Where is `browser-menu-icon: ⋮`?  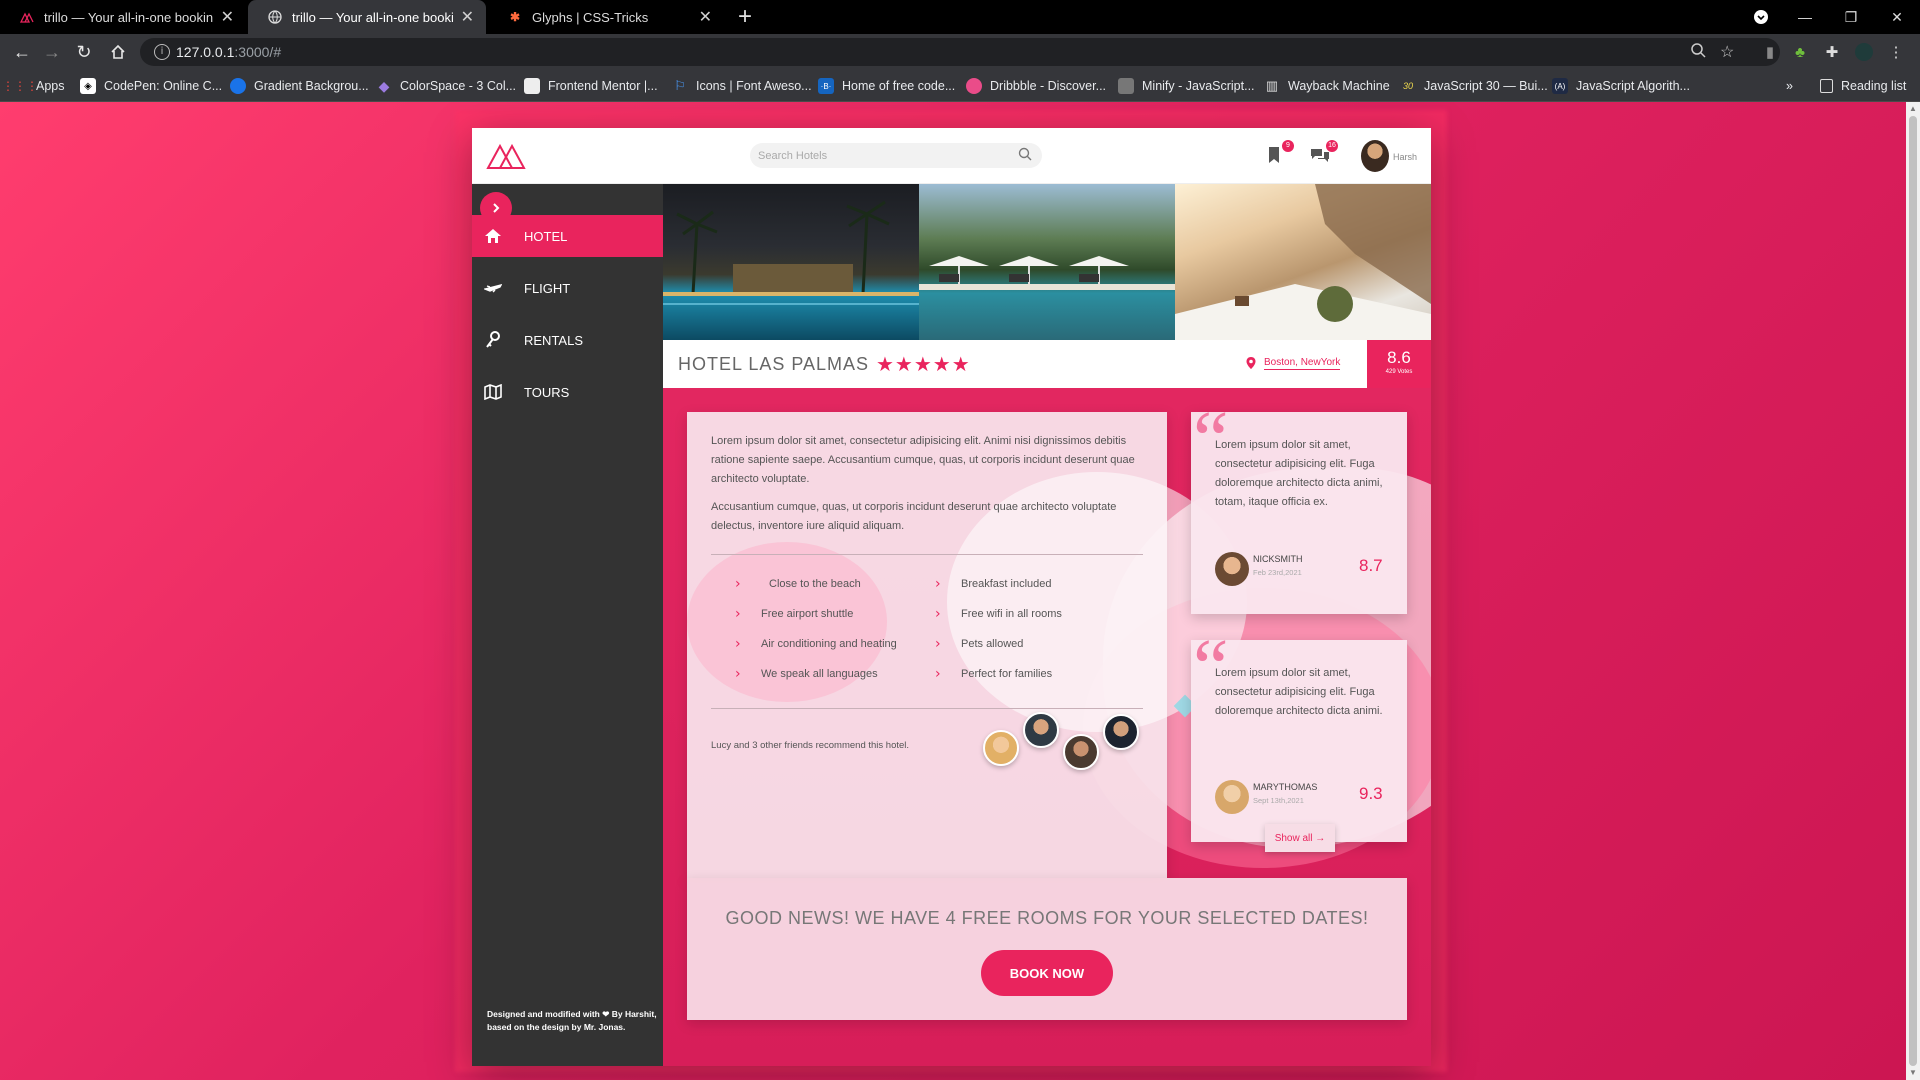 browser-menu-icon: ⋮ is located at coordinates (1896, 52).